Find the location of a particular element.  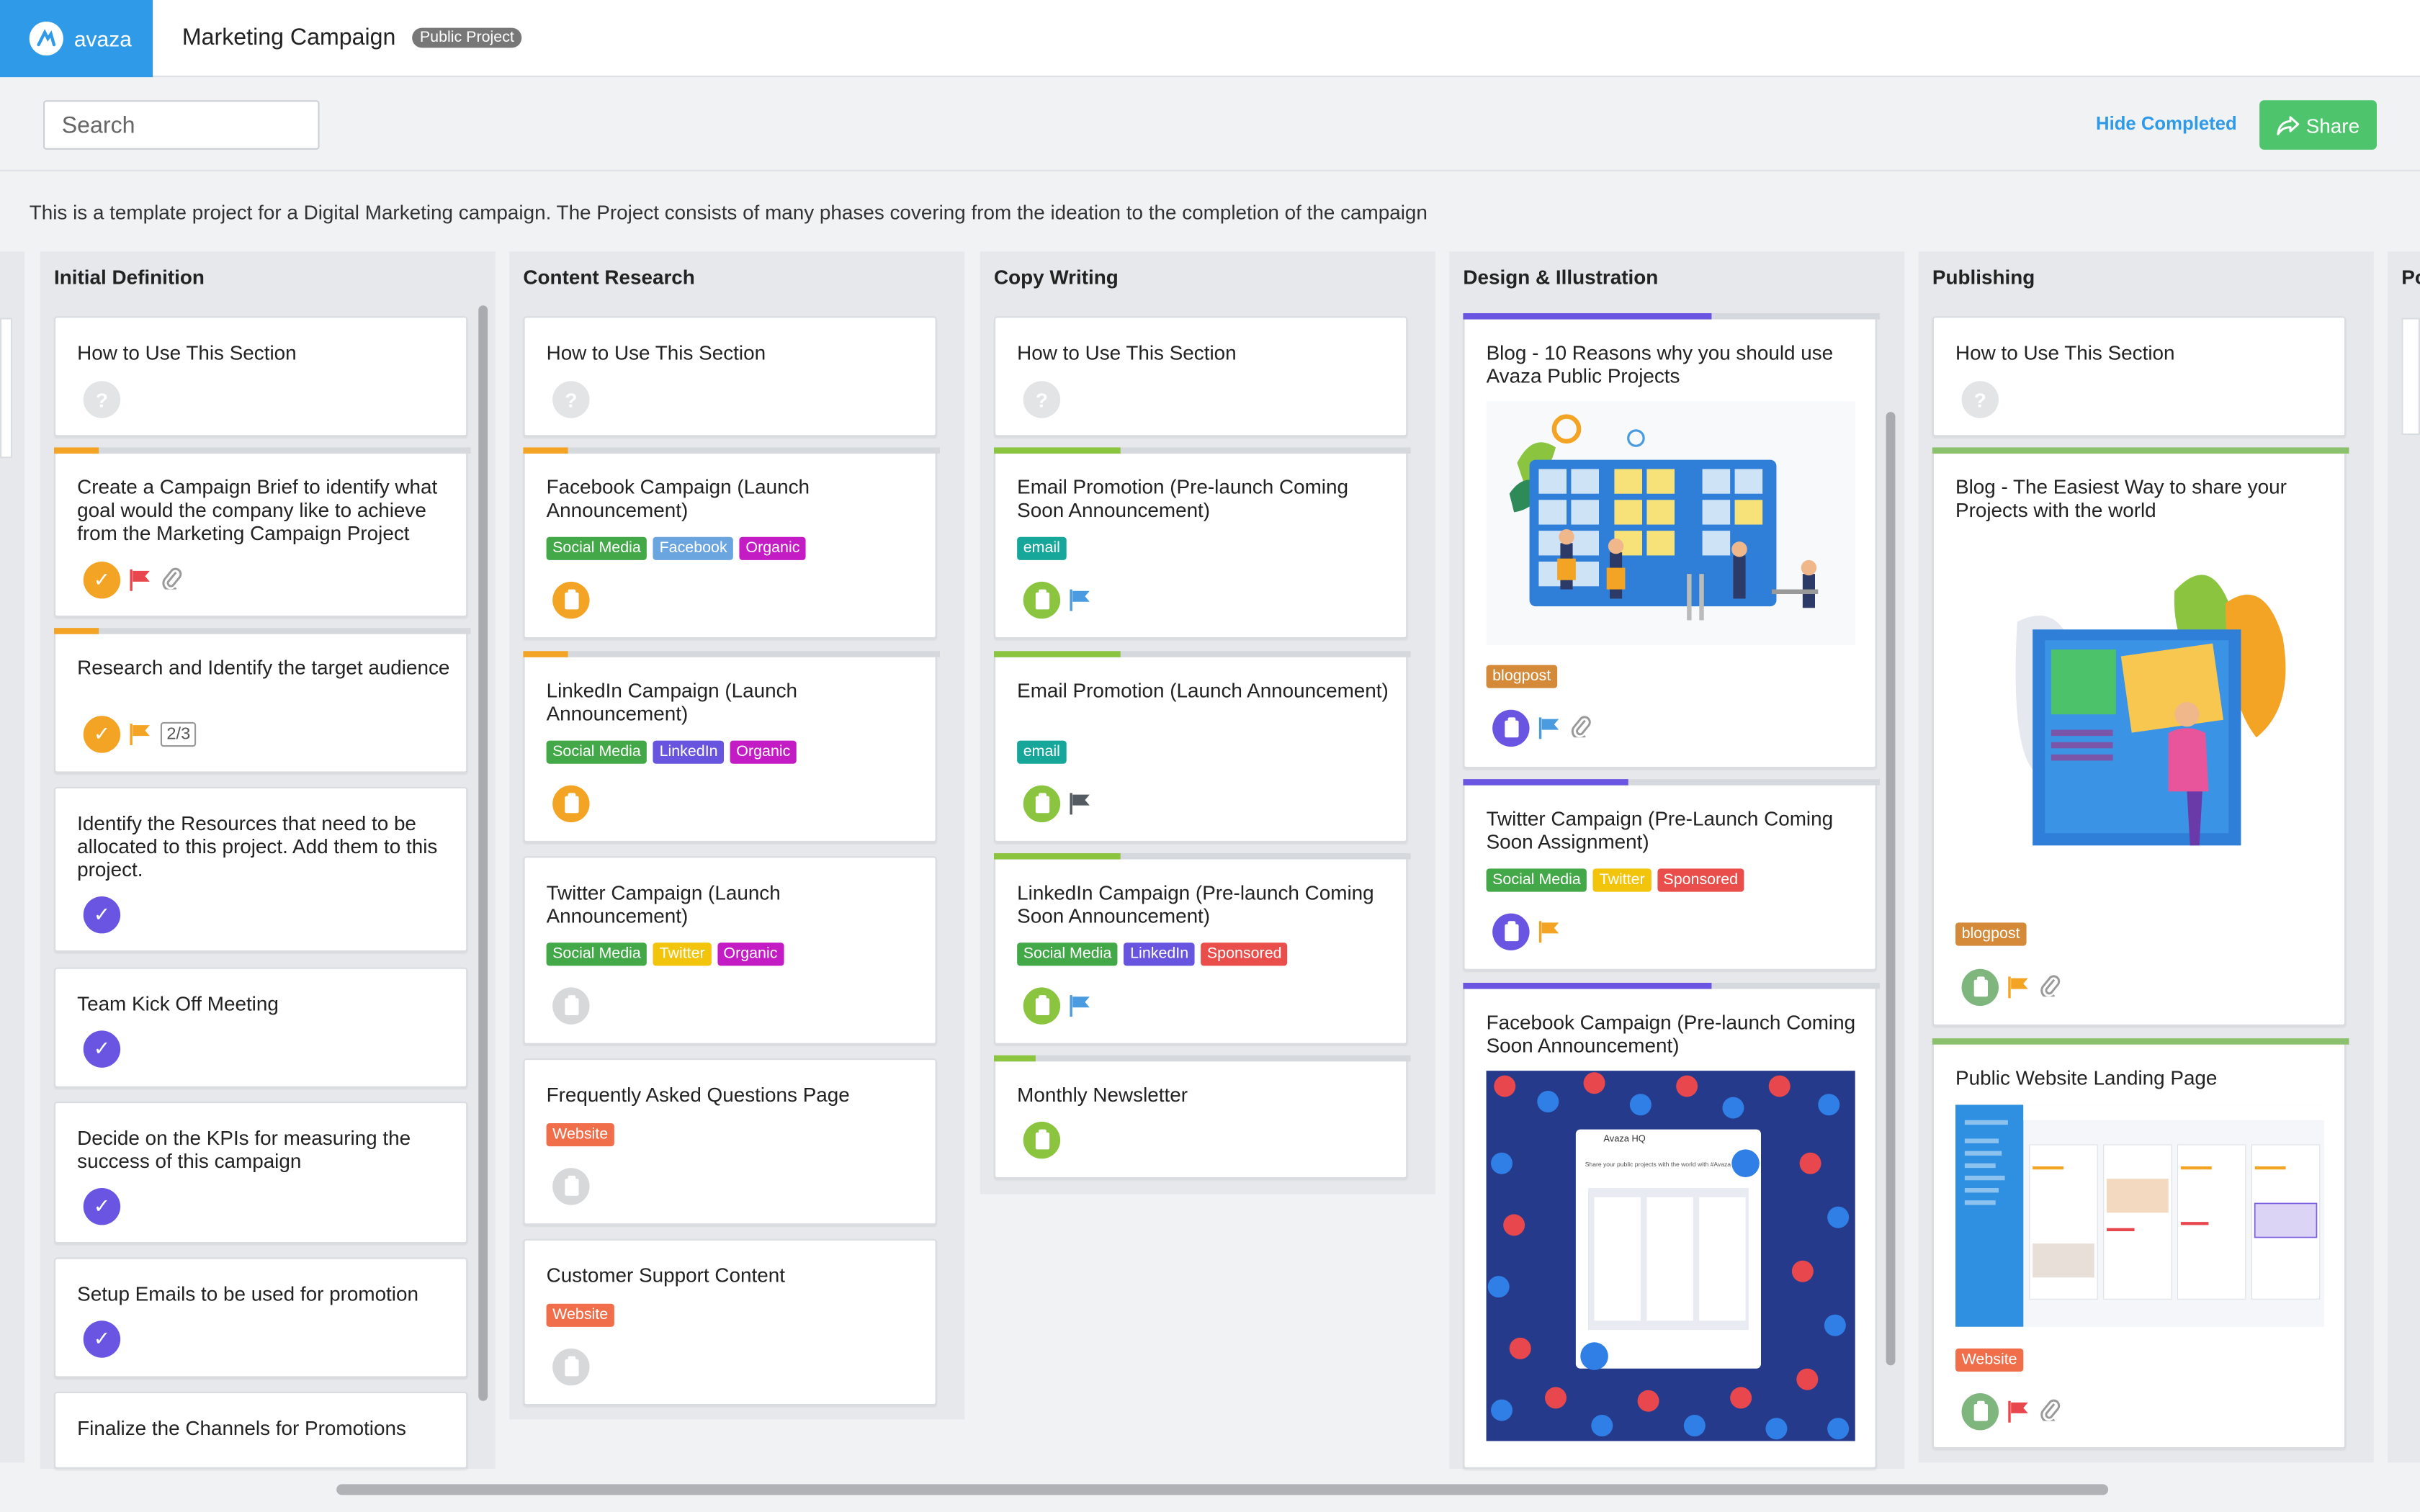

search-input is located at coordinates (181, 125).